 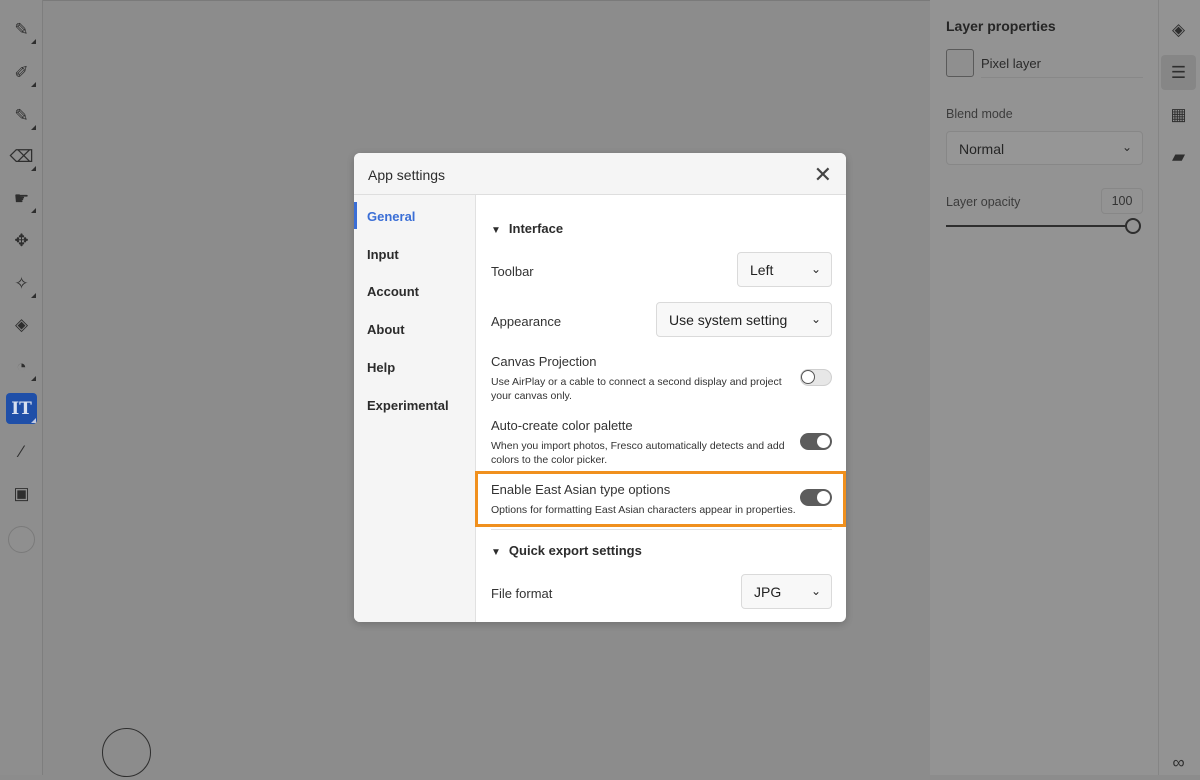 What do you see at coordinates (408, 405) in the screenshot?
I see `nav-experimental: Experimental` at bounding box center [408, 405].